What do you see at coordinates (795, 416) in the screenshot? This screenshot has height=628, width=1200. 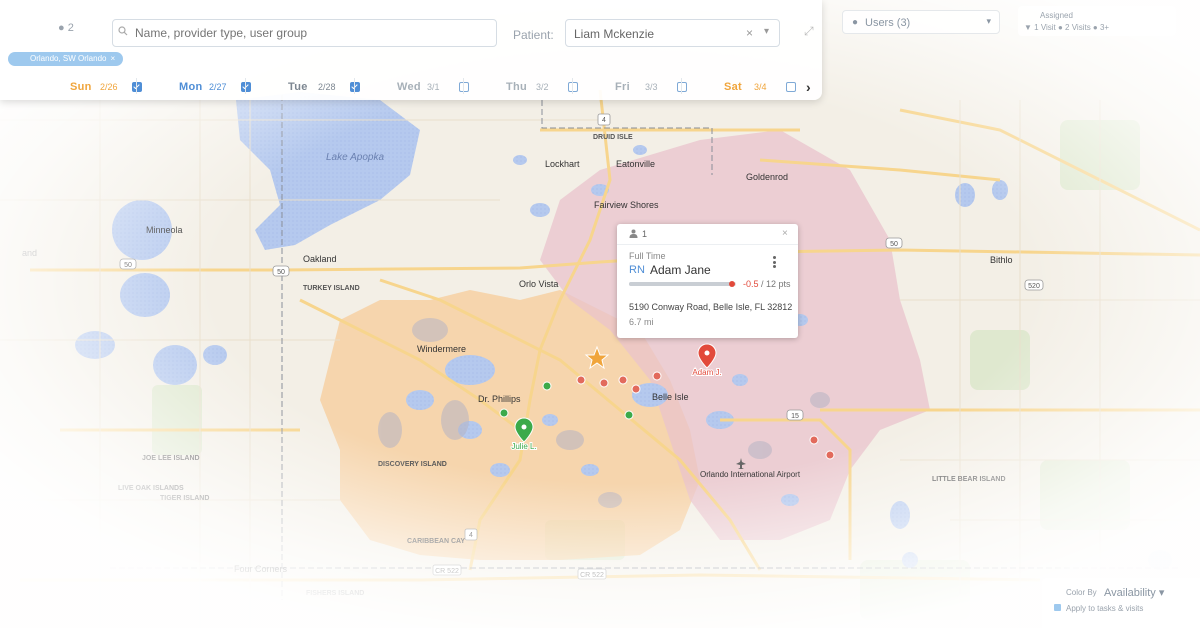 I see `route-15-label: 15` at bounding box center [795, 416].